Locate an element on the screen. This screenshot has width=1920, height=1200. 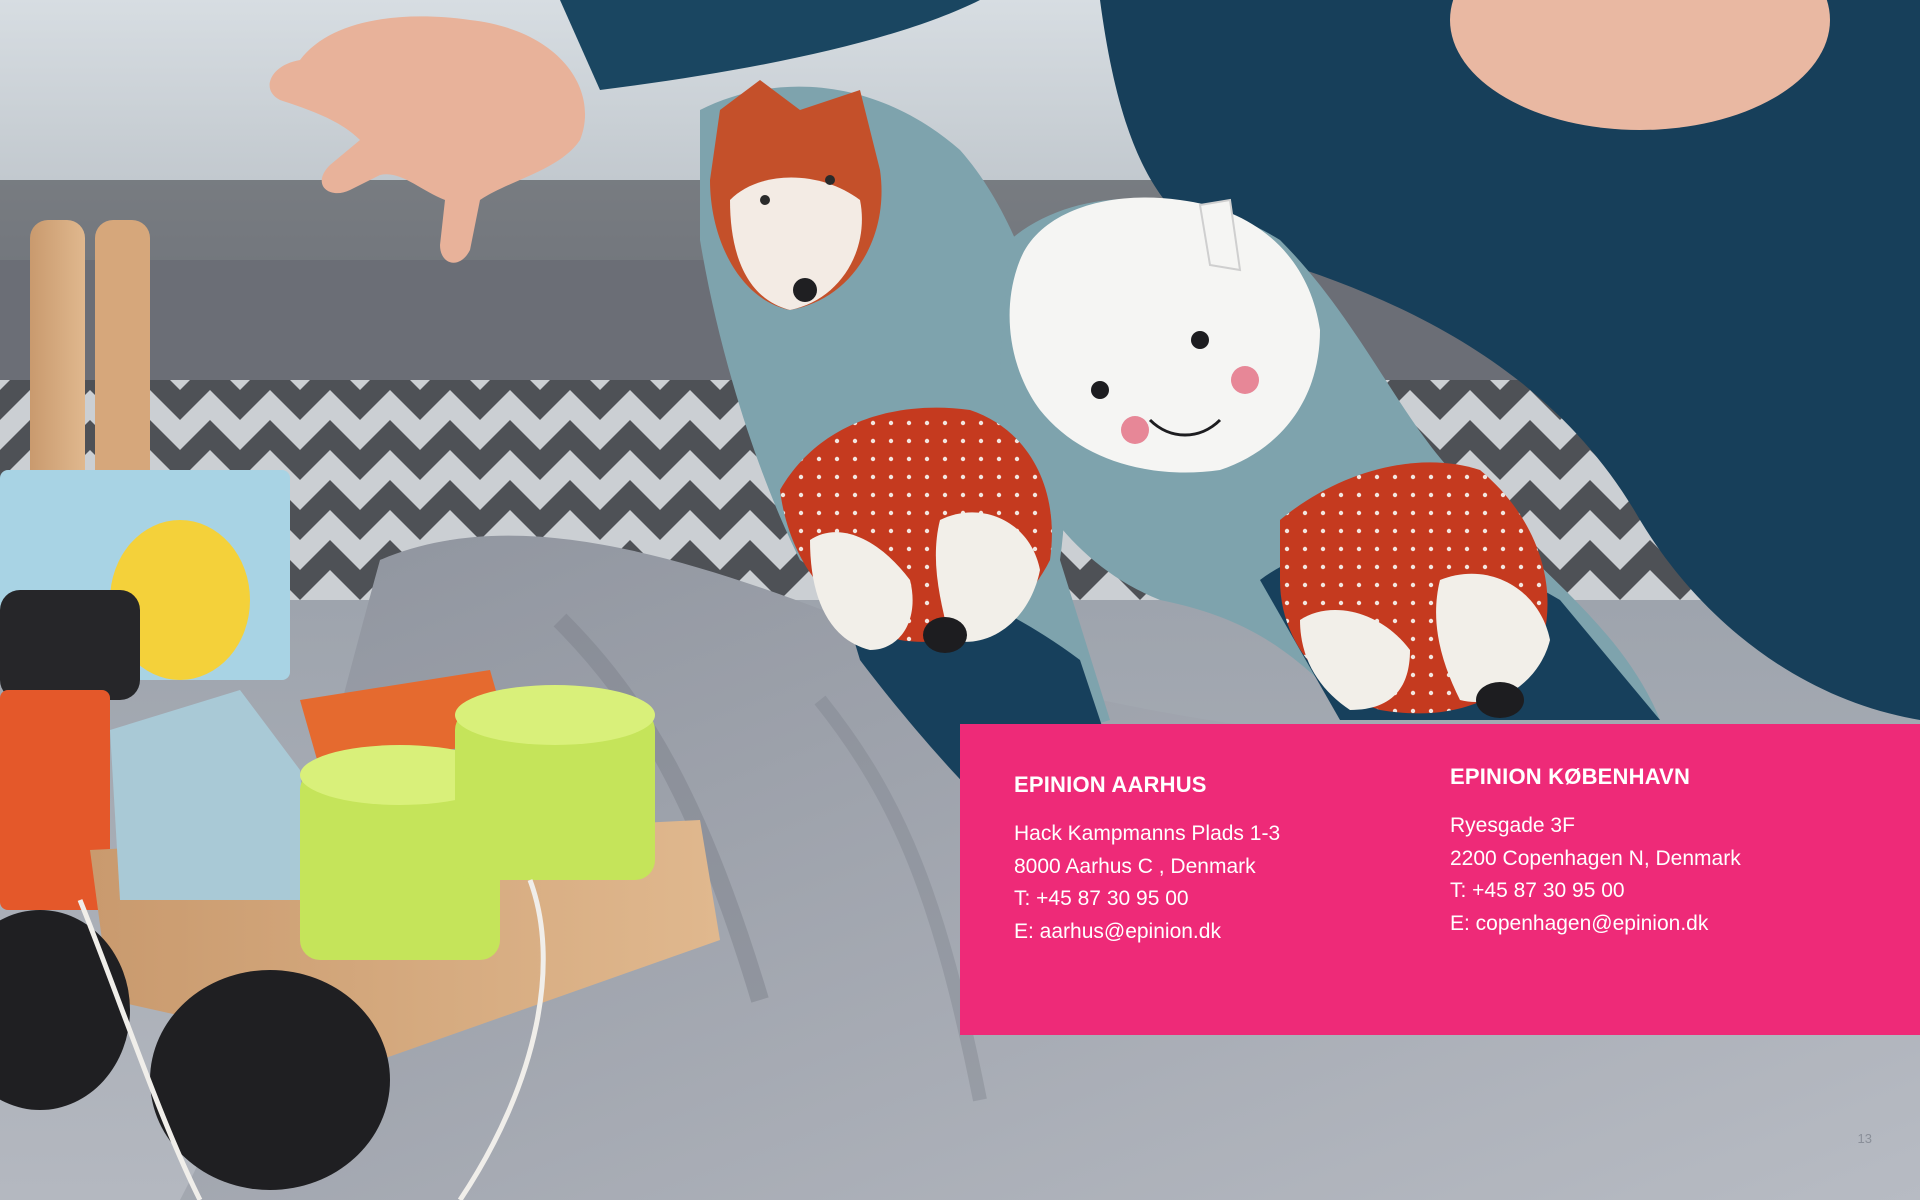
email-address: E: copenhagen@epinion.dk is located at coordinates (1579, 923).